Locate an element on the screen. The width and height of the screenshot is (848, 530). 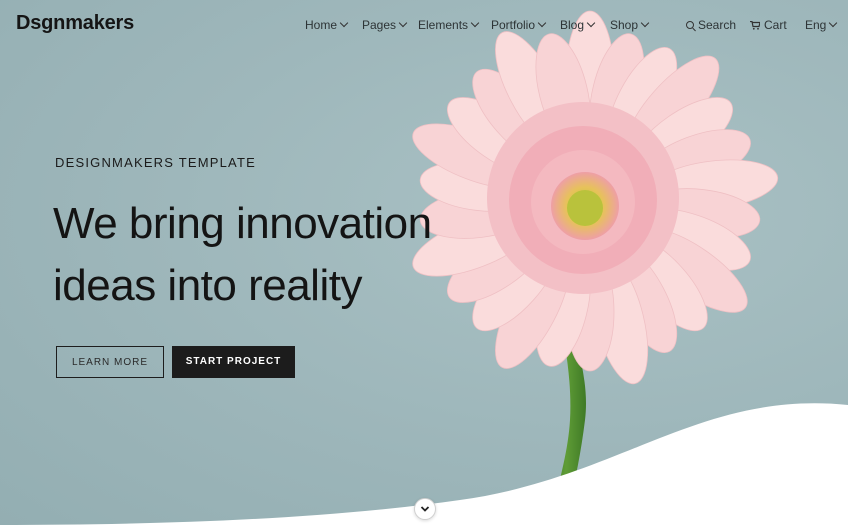
learn-more-button: LEARN MORE is located at coordinates (110, 362).